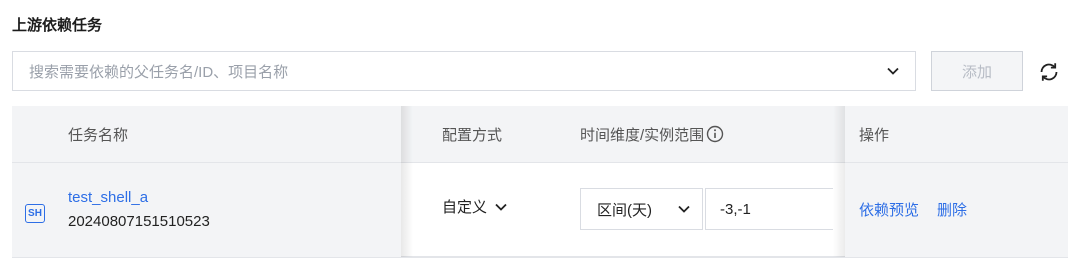  I want to click on section-title: 上游依赖任务, so click(57, 25).